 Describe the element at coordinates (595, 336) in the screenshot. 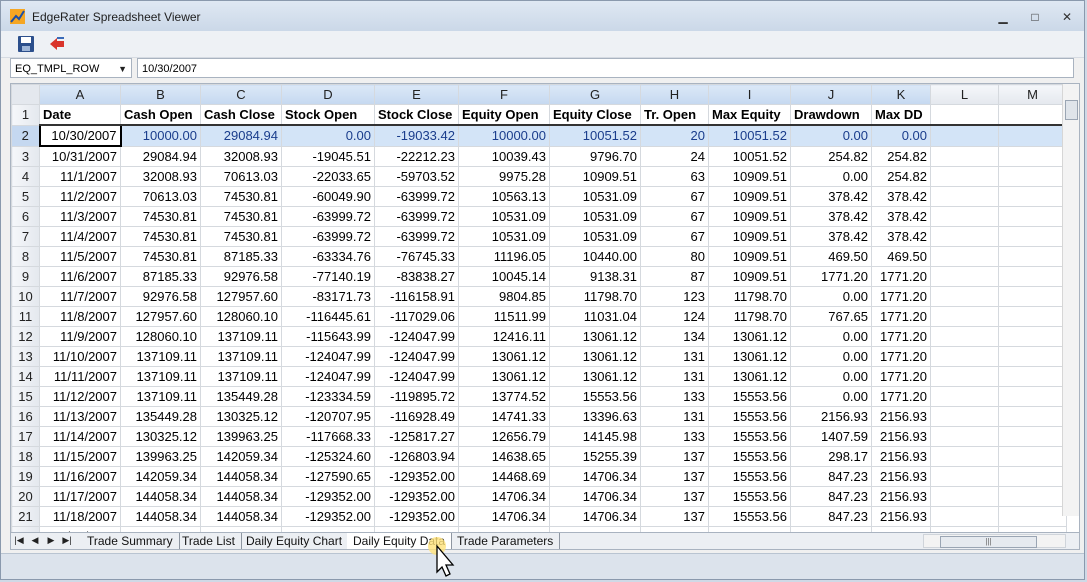

I see `data-cell: 13061.12` at that location.